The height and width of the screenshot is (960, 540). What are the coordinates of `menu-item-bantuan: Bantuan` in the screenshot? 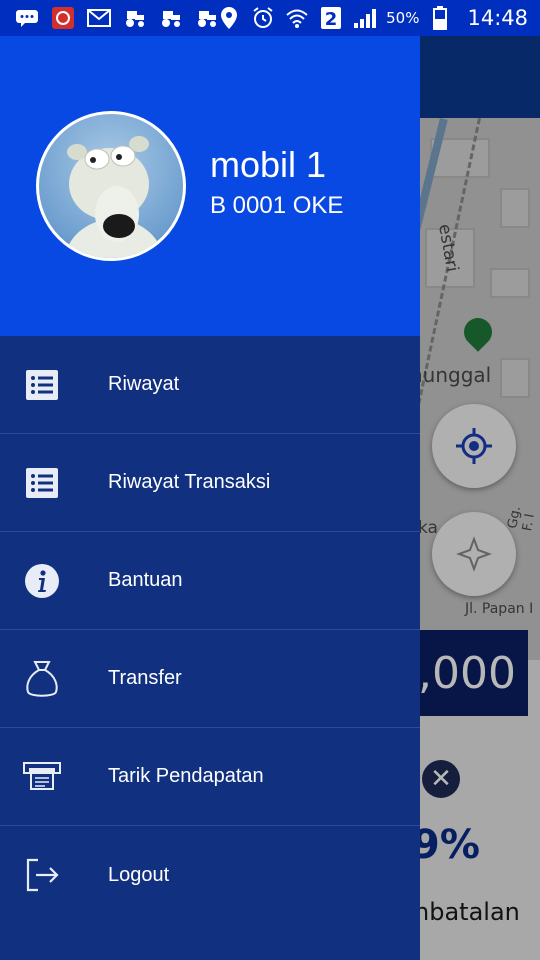 It's located at (210, 581).